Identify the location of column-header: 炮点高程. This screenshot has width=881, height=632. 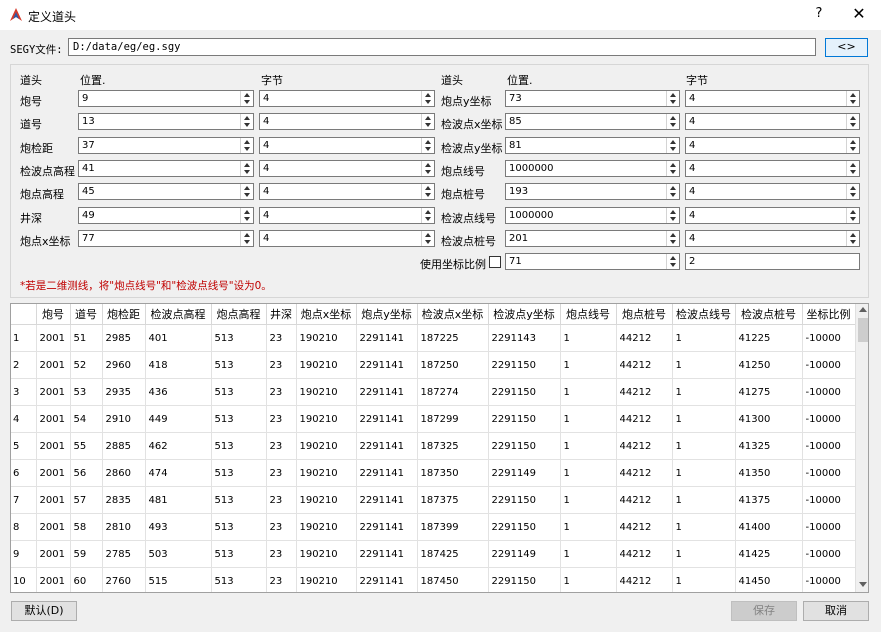
(239, 314).